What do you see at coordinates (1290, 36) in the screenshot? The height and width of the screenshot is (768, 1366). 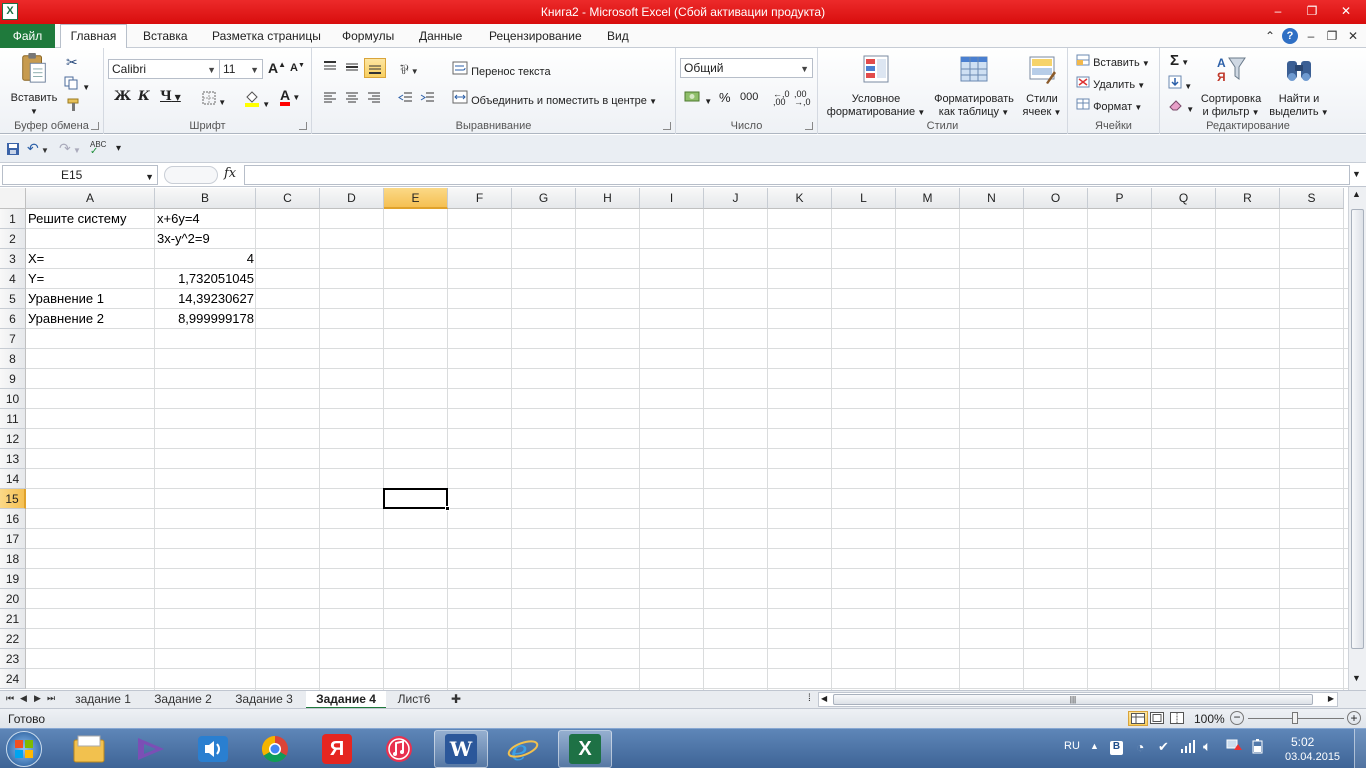 I see `help-icon: ?` at bounding box center [1290, 36].